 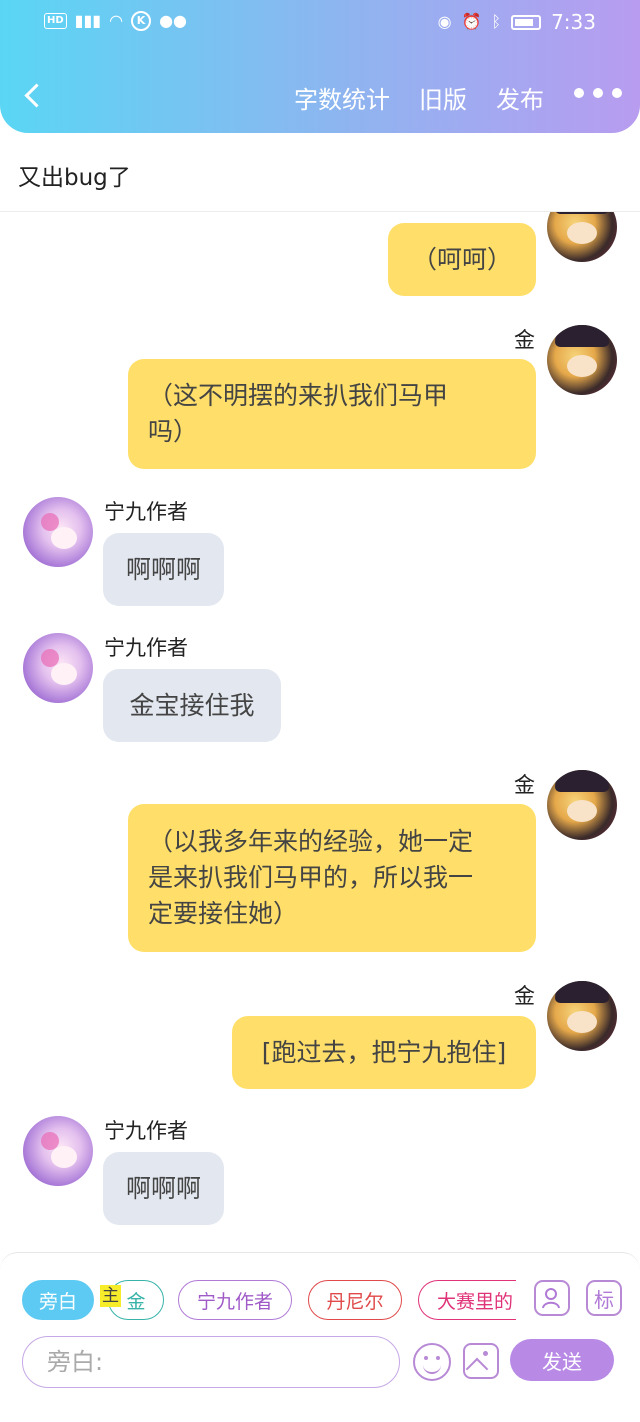 I want to click on message-text-line: 吗）, so click(x=173, y=431).